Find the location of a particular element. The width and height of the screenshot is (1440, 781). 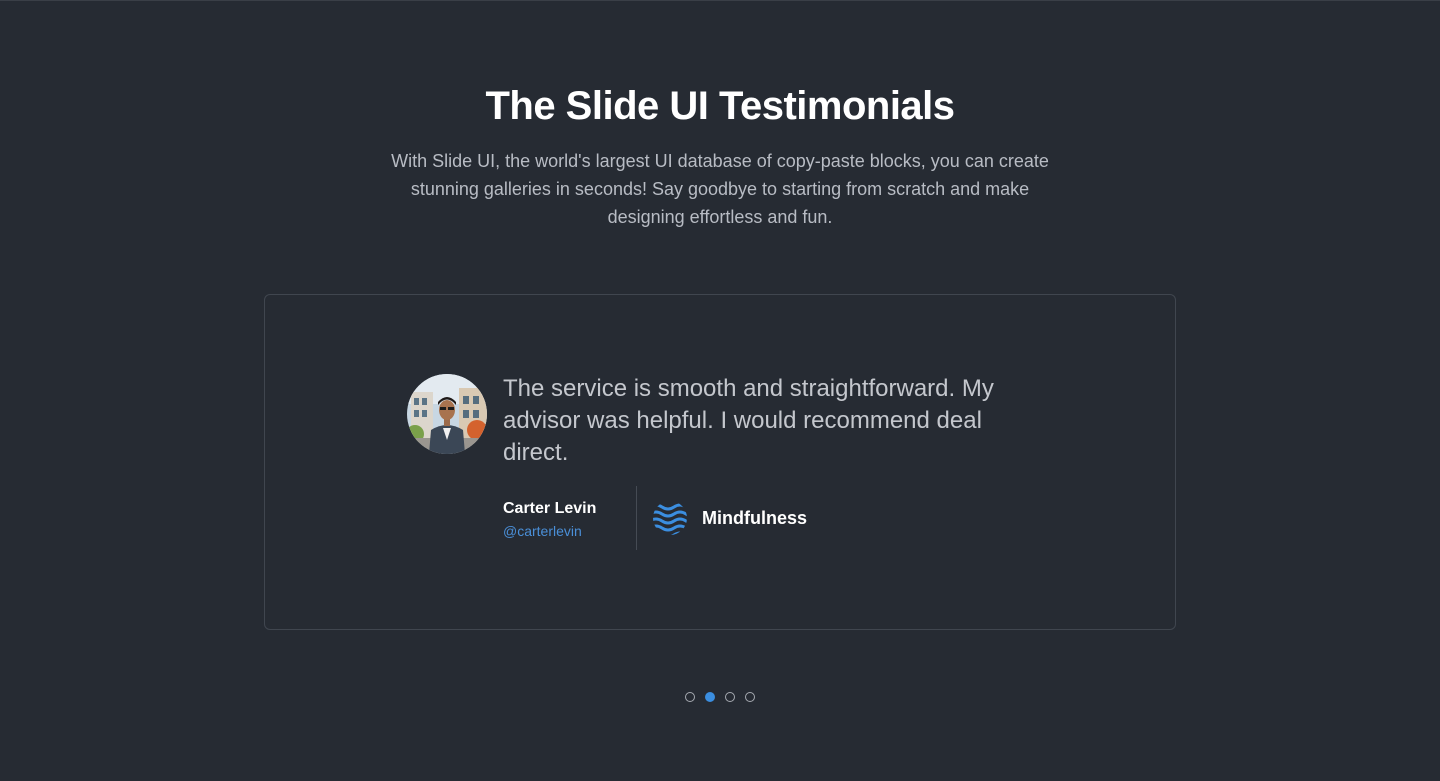

author-company-divider is located at coordinates (636, 518).